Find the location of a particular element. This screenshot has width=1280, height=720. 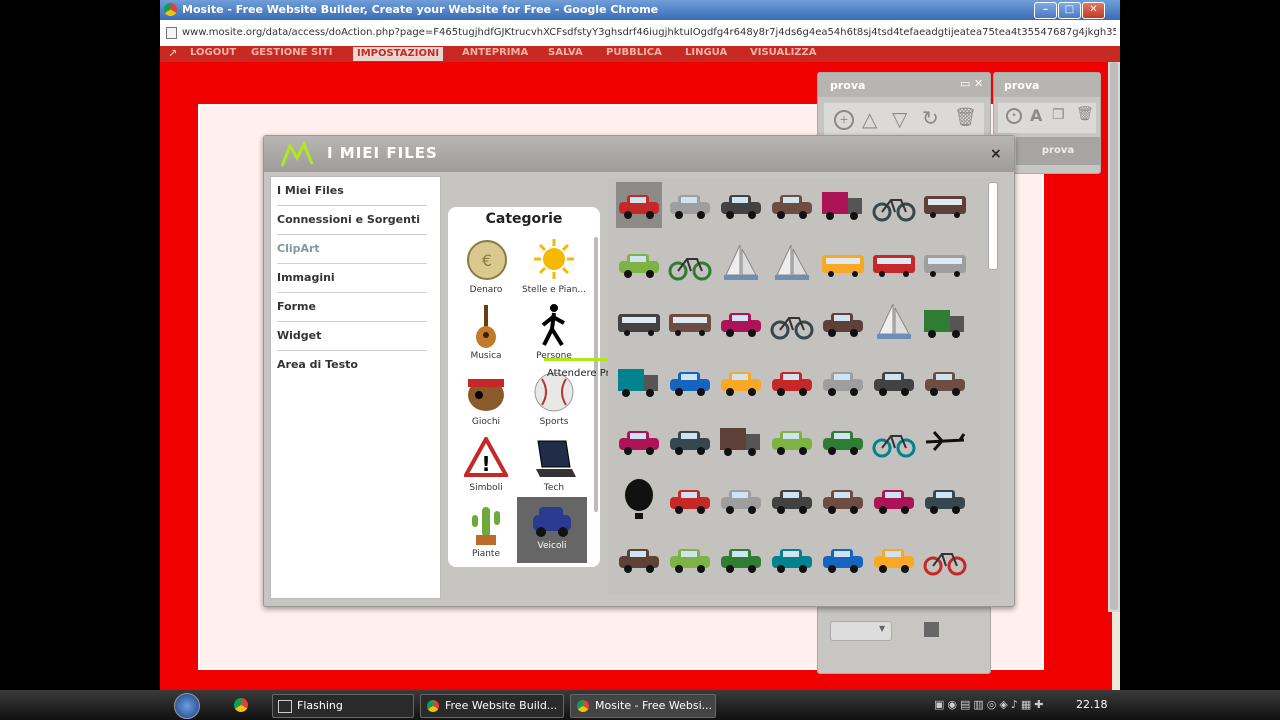

outline-jeep-clipart is located at coordinates (792, 559).